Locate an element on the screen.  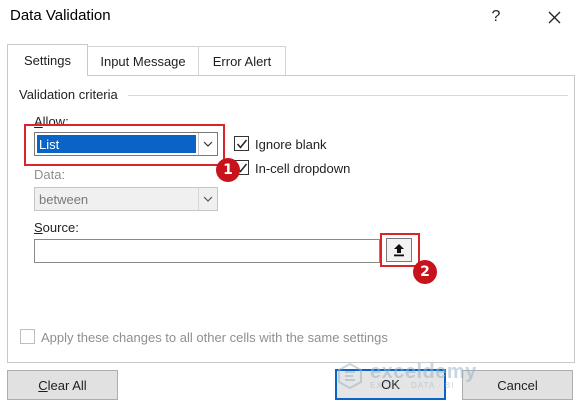
watermark: exceldemy EXCEL · DATA · BI is located at coordinates (406, 376).